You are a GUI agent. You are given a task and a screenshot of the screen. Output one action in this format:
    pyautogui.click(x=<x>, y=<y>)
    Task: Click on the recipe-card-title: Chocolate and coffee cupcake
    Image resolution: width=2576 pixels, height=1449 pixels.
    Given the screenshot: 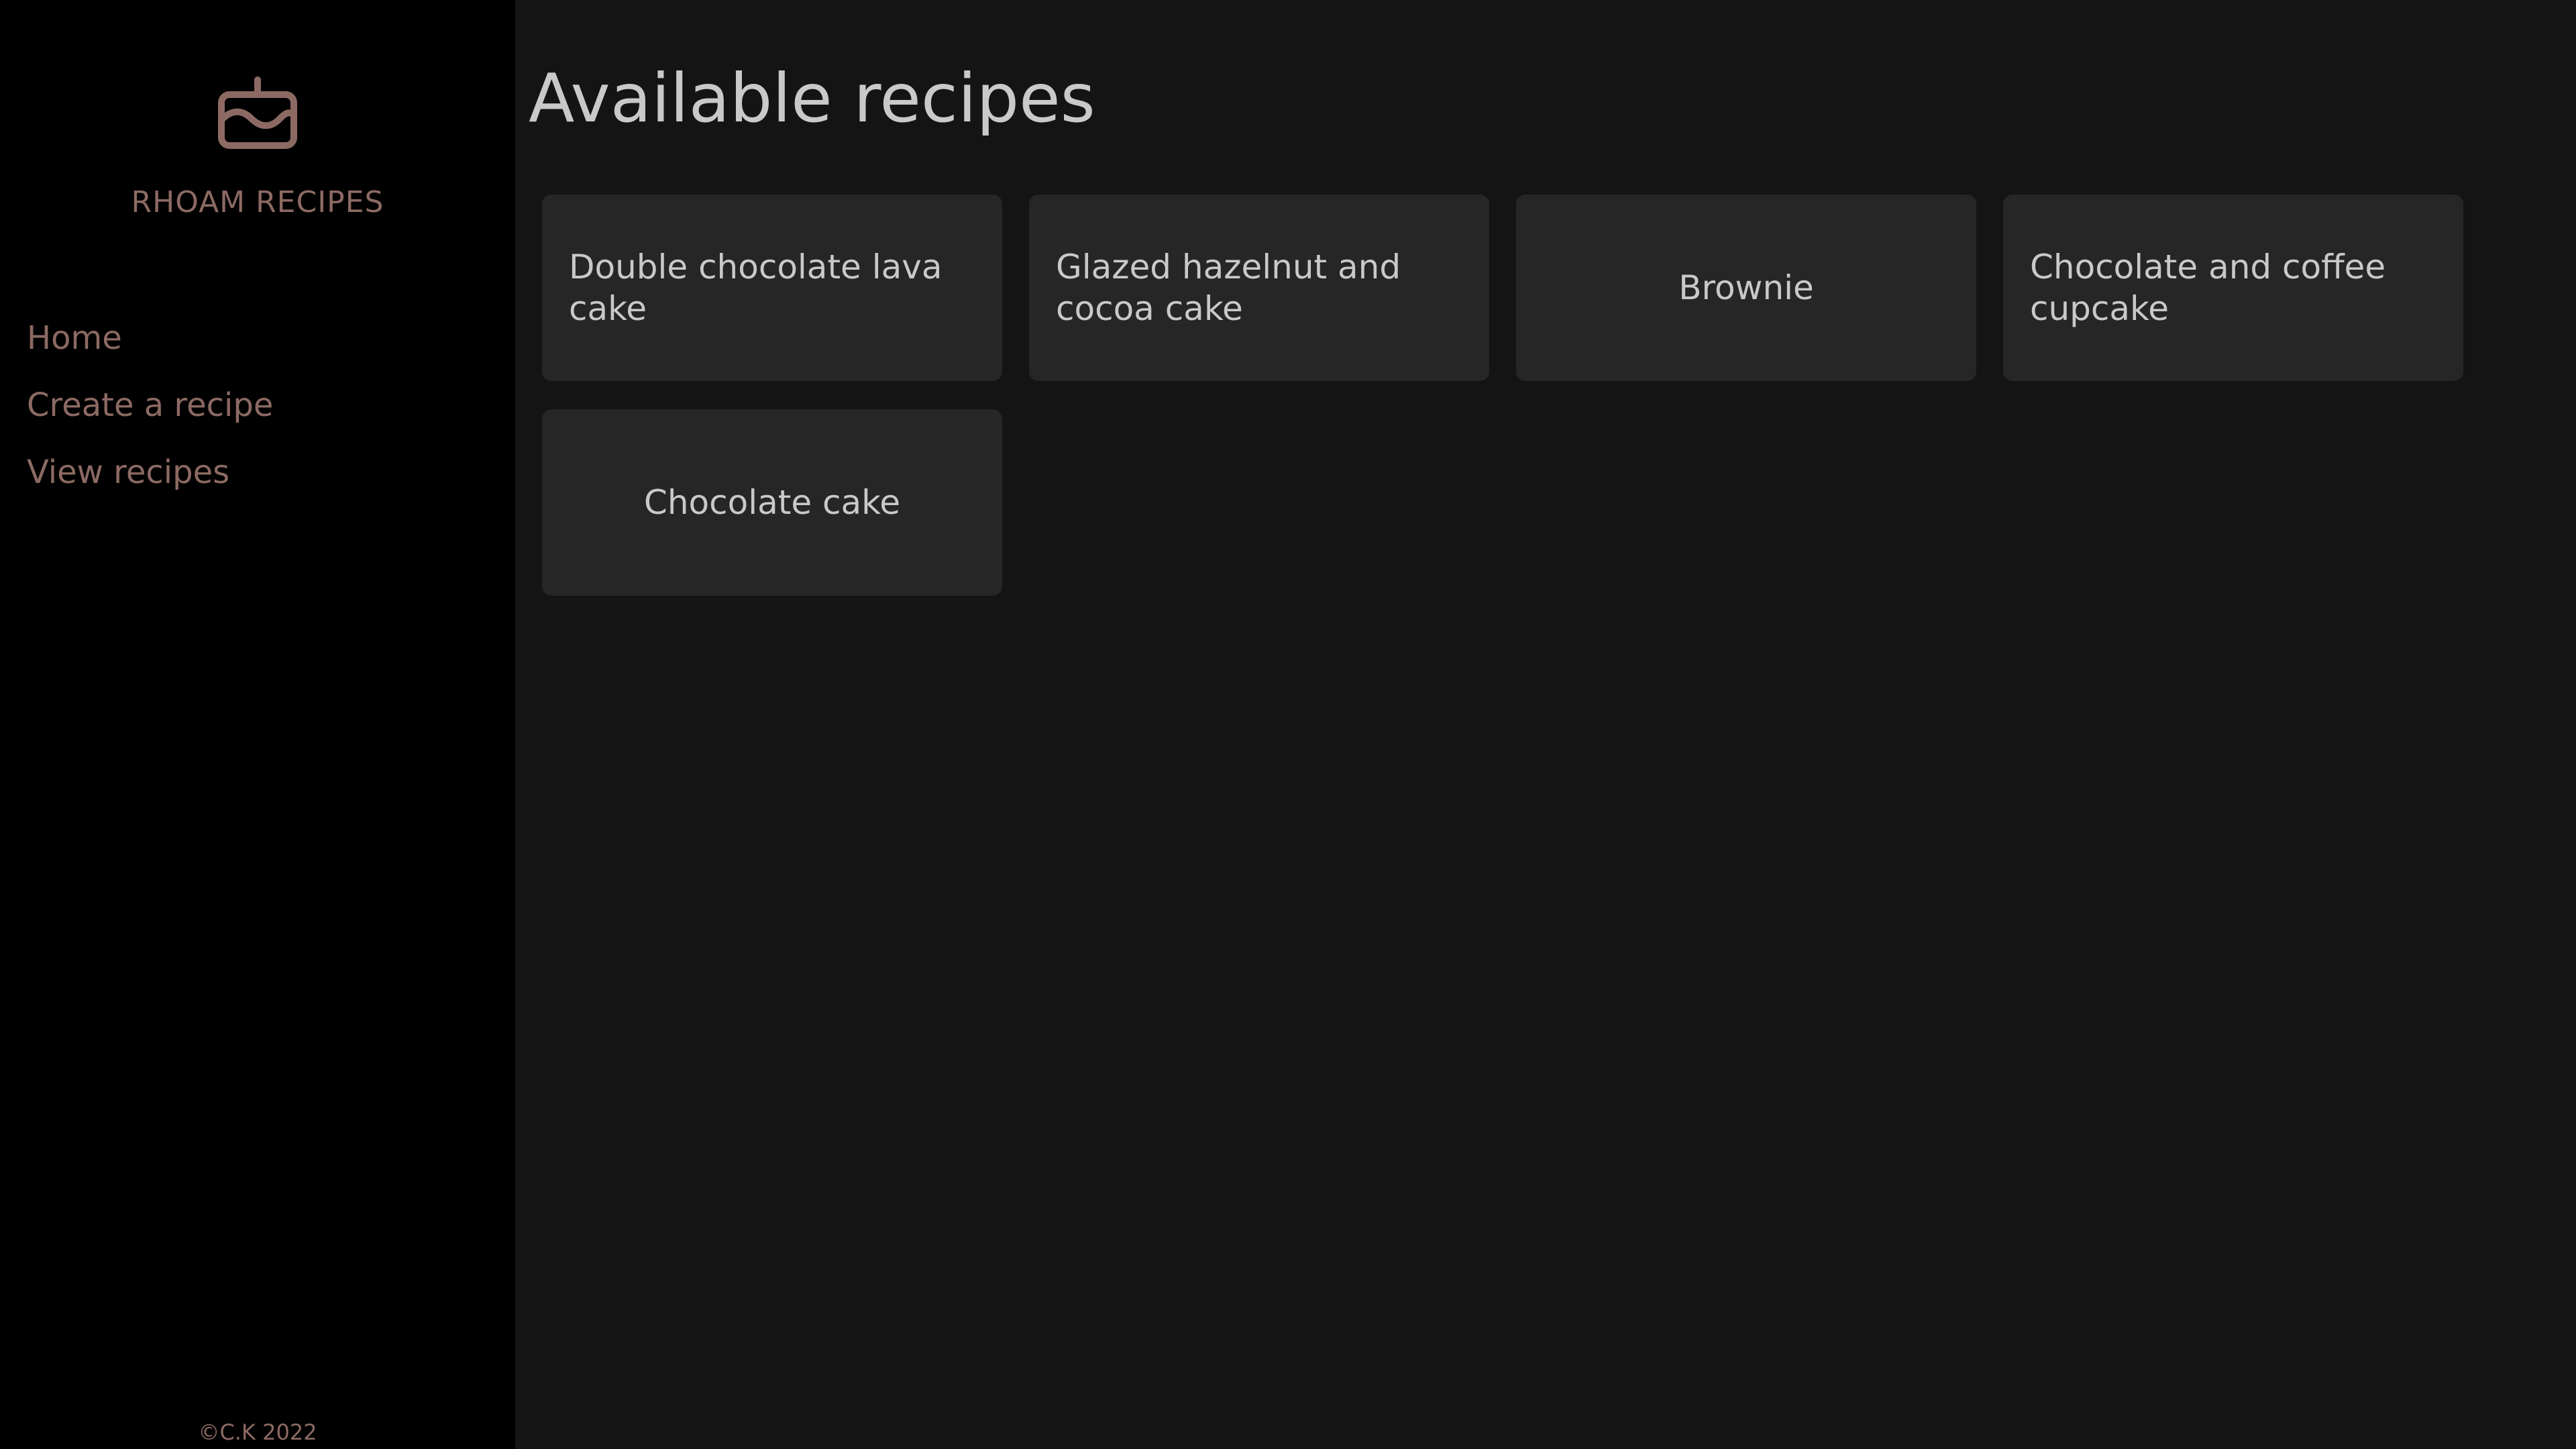 What is the action you would take?
    pyautogui.click(x=2208, y=288)
    